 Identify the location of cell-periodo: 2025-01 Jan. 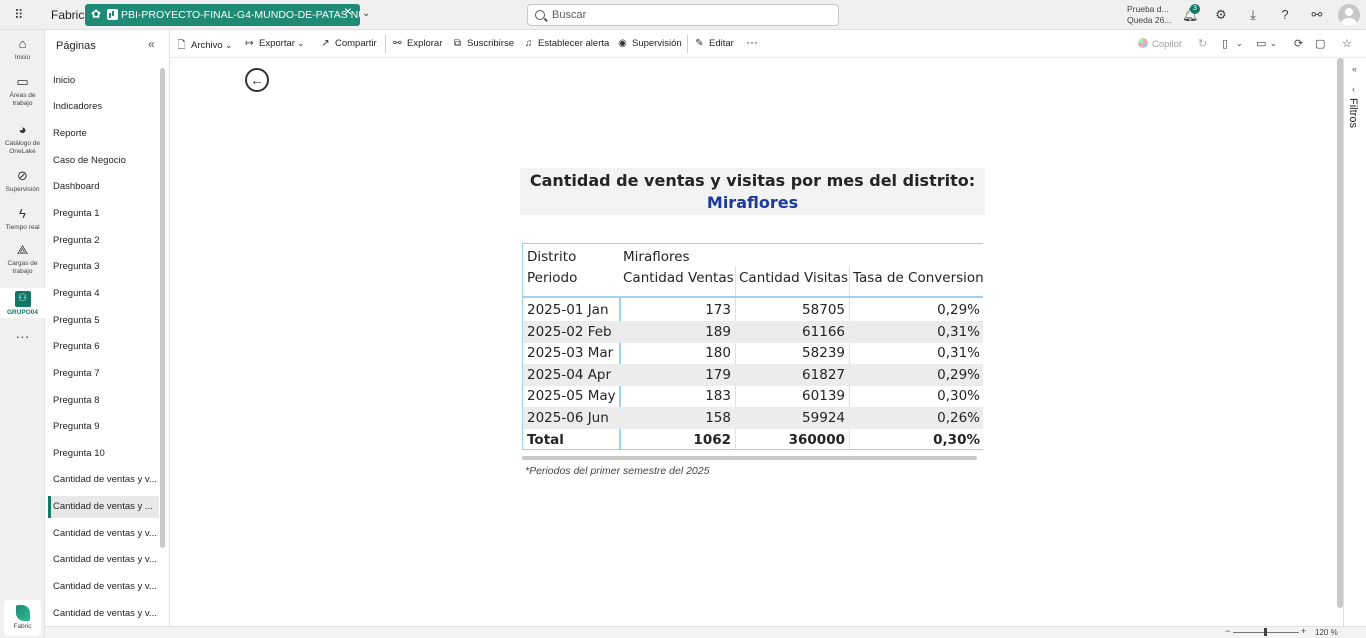
(568, 310).